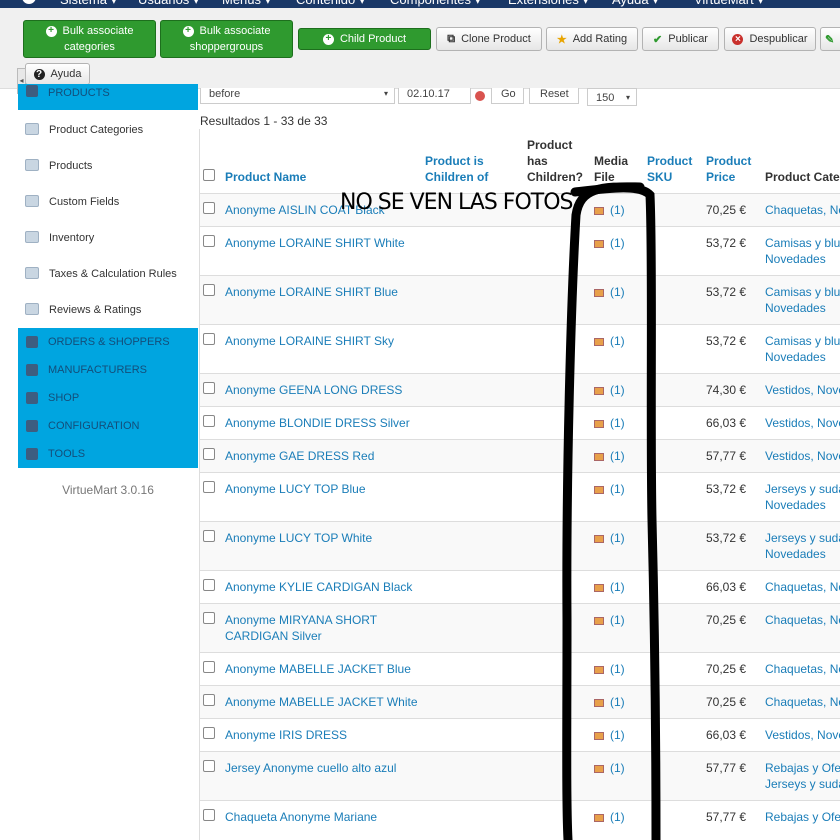 The image size is (840, 840). I want to click on date-when-select: before ▾, so click(297, 96).